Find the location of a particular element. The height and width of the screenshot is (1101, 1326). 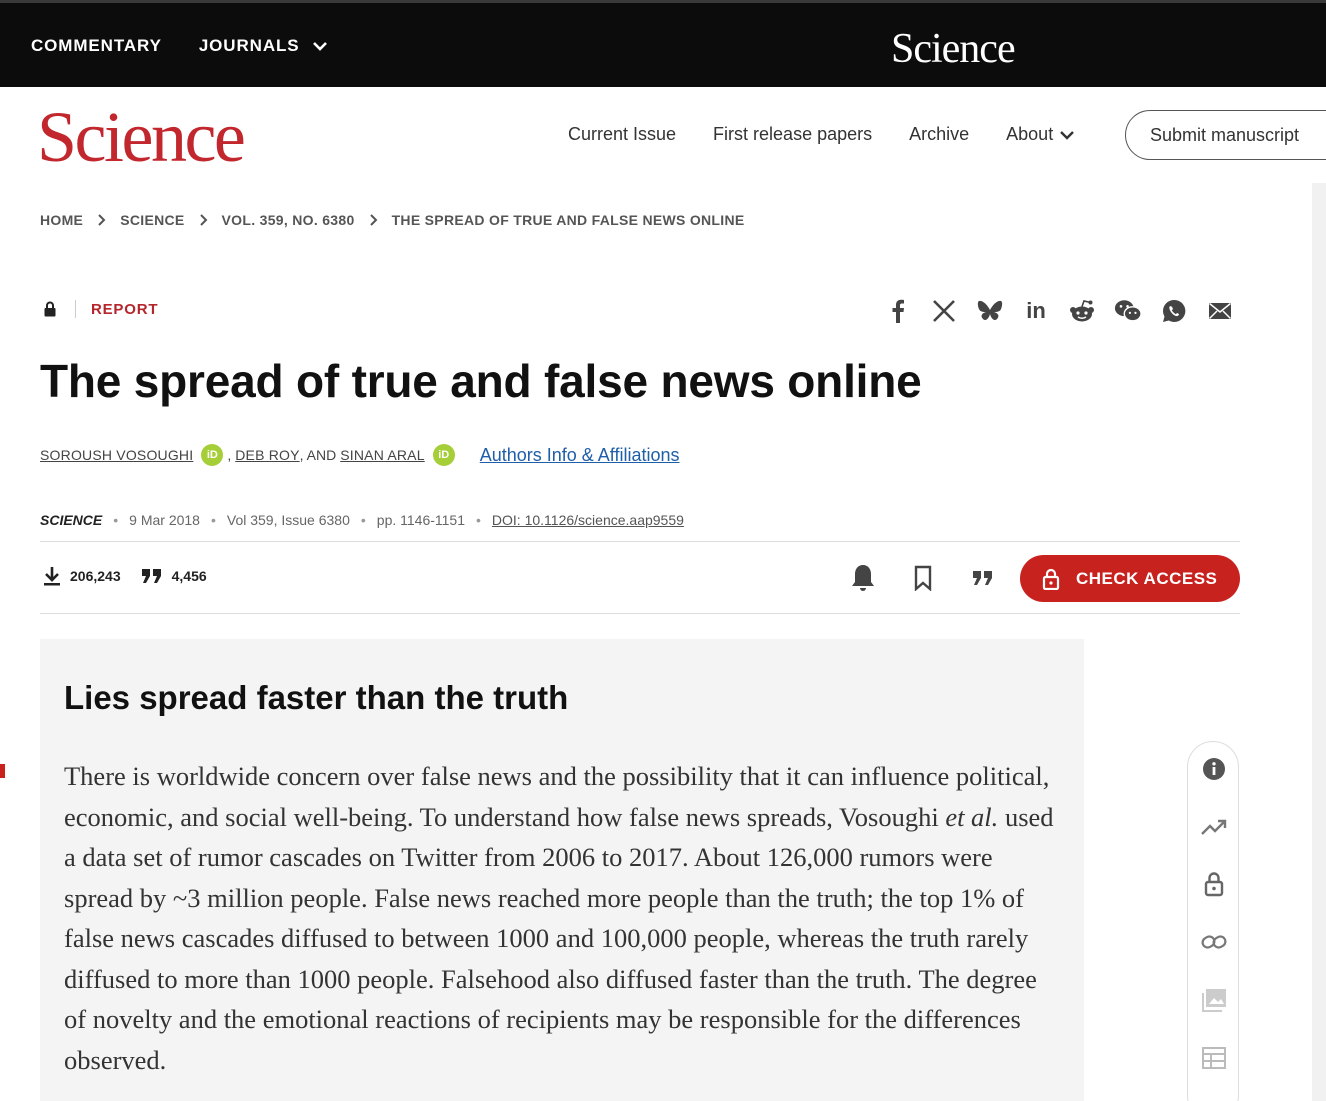

submit-manuscript-button: Submit manuscript is located at coordinates (1225, 135).